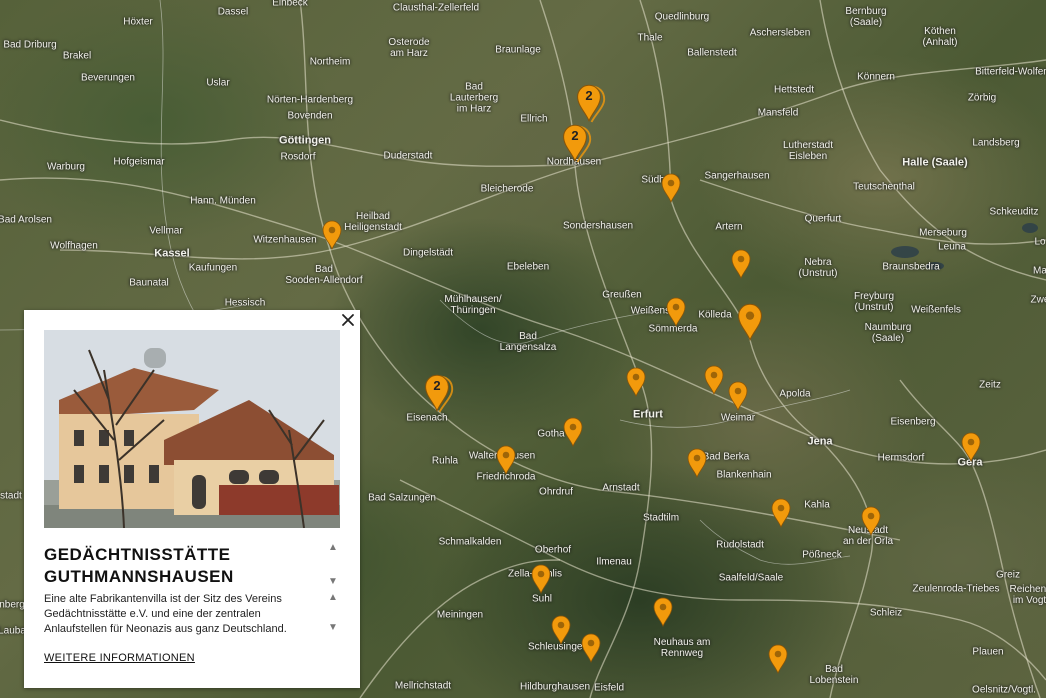  Describe the element at coordinates (518, 50) in the screenshot. I see `place-label: Braunlage` at that location.